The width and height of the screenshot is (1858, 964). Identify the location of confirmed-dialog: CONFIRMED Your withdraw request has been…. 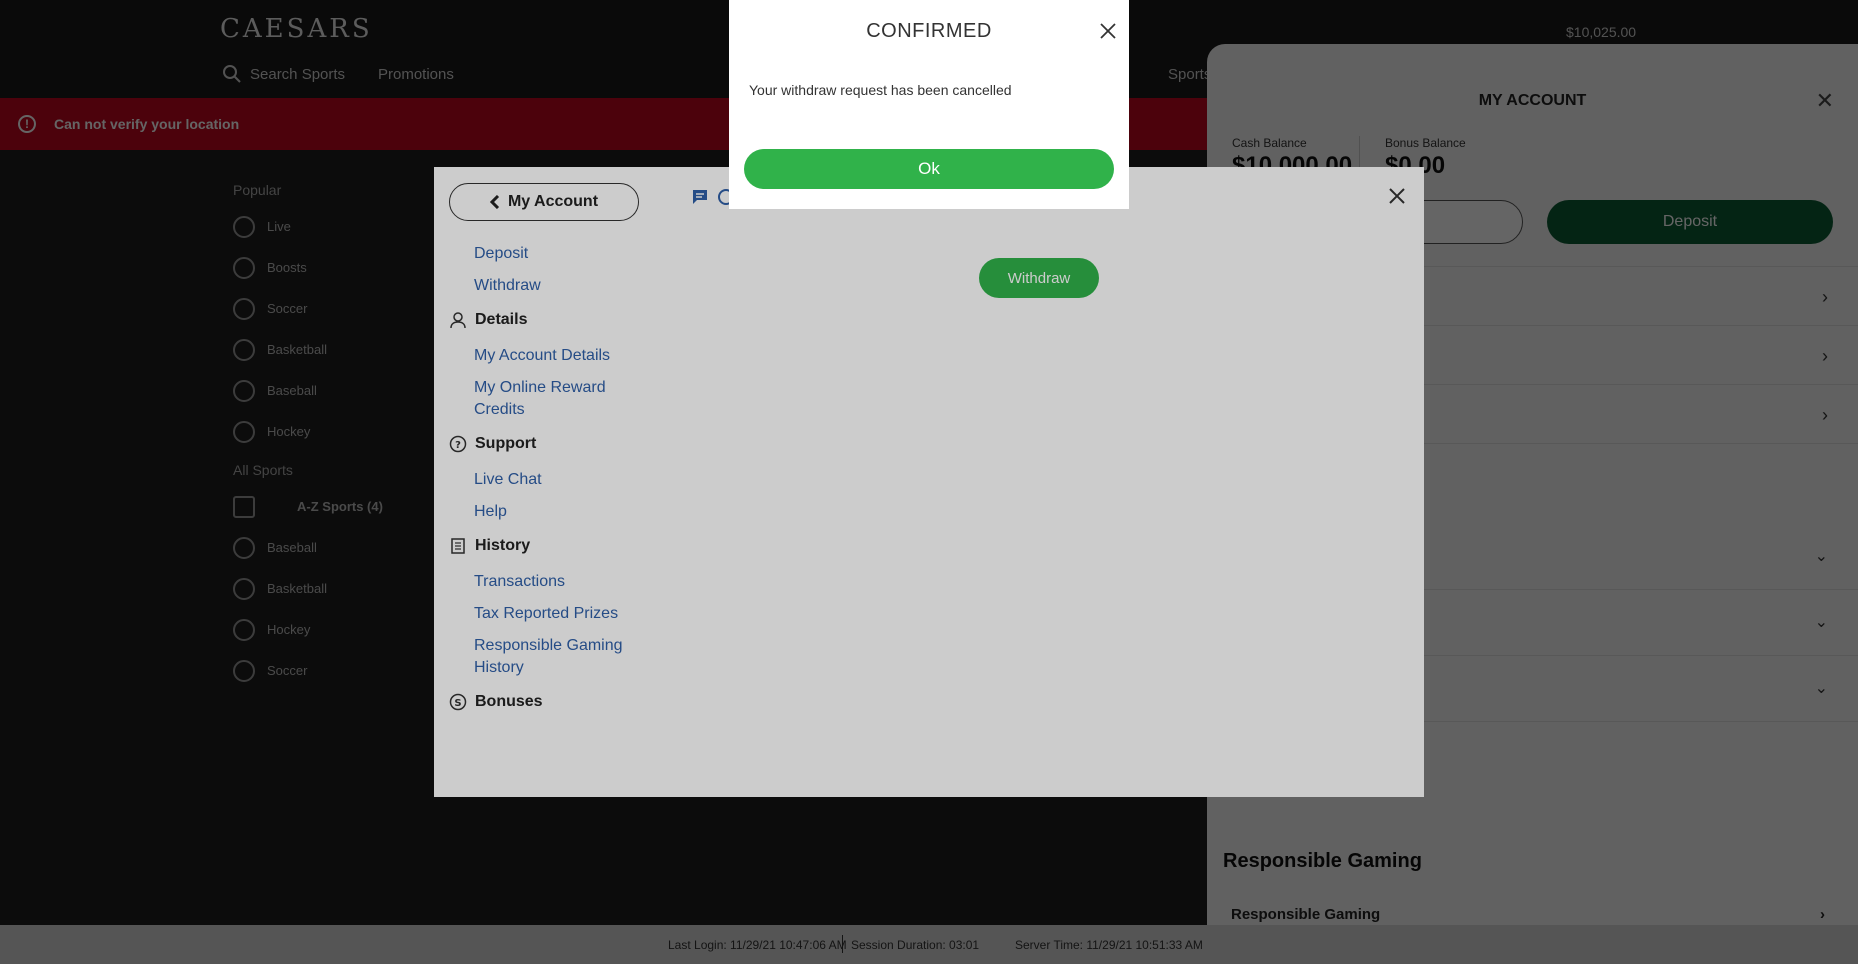
(929, 104).